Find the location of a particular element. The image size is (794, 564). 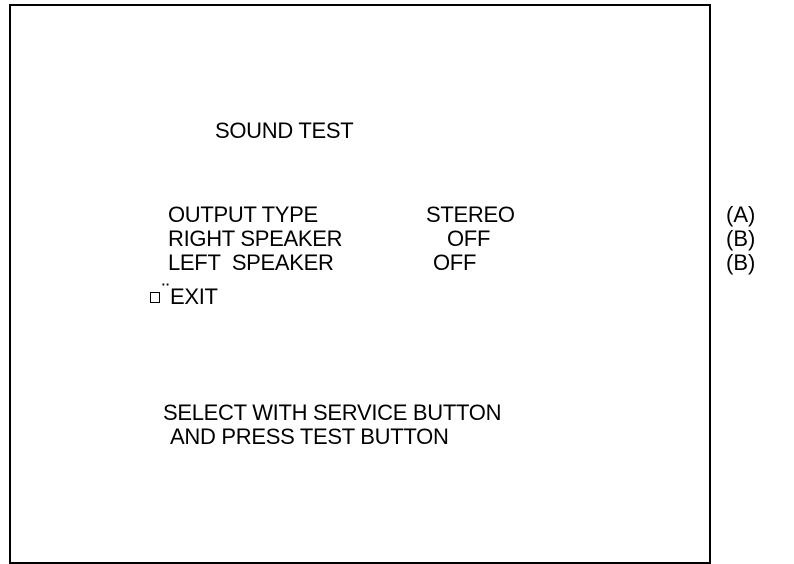

menu-item-label: OUTPUT TYPE is located at coordinates (243, 214).